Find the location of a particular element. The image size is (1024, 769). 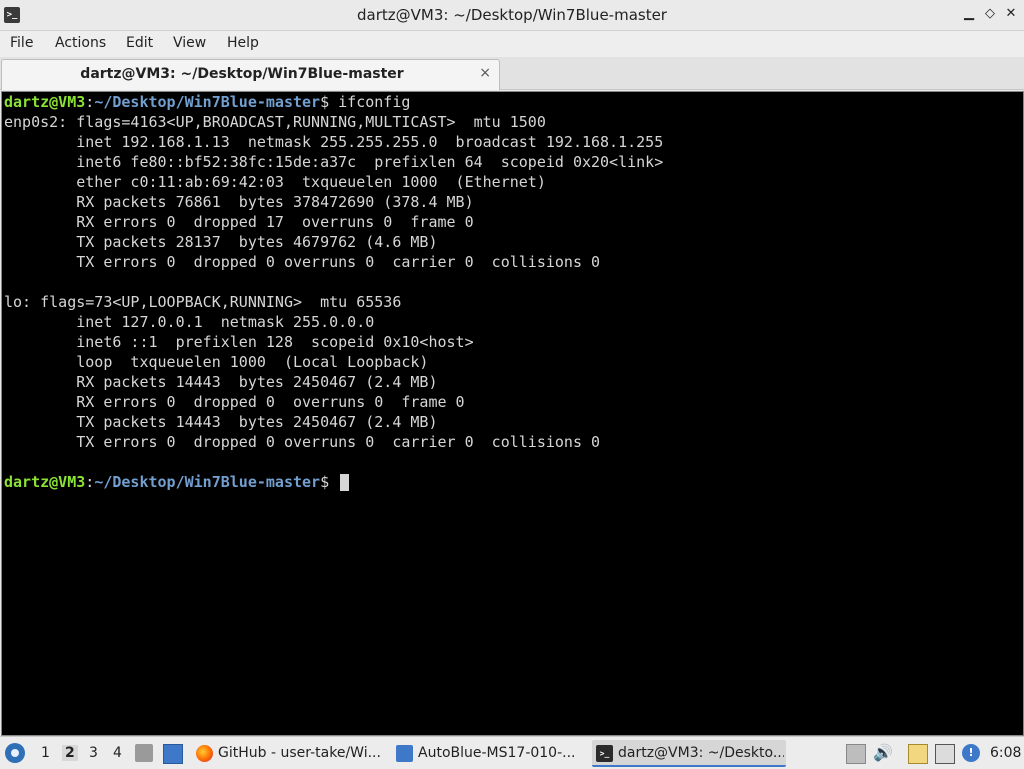

prompt-line: dartz@VM3:~/Desktop/Win7Blue-master$ is located at coordinates (333, 483).